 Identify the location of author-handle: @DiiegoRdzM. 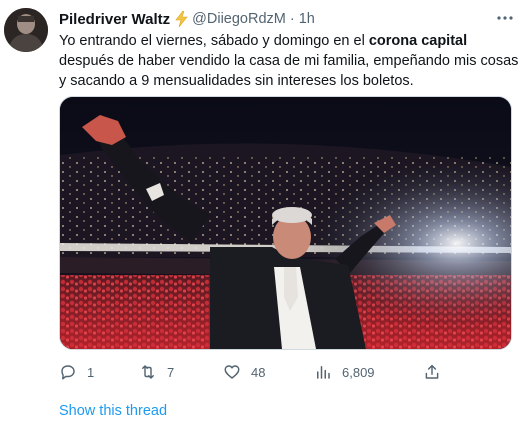
(239, 19).